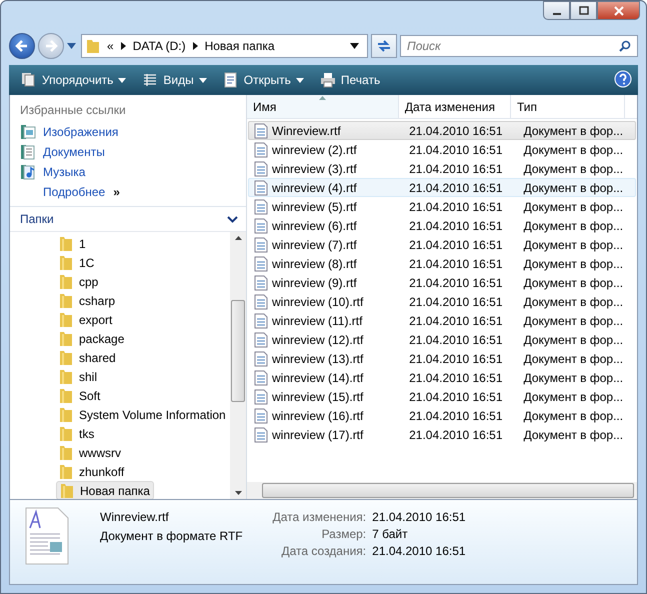 The image size is (647, 594). What do you see at coordinates (105, 490) in the screenshot?
I see `folder-tree-item: Новая папка` at bounding box center [105, 490].